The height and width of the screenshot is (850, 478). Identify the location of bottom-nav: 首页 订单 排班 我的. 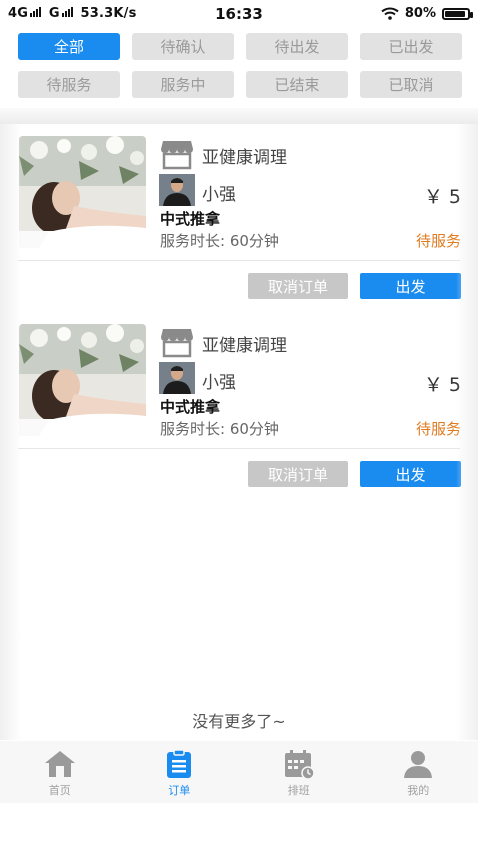
(239, 772).